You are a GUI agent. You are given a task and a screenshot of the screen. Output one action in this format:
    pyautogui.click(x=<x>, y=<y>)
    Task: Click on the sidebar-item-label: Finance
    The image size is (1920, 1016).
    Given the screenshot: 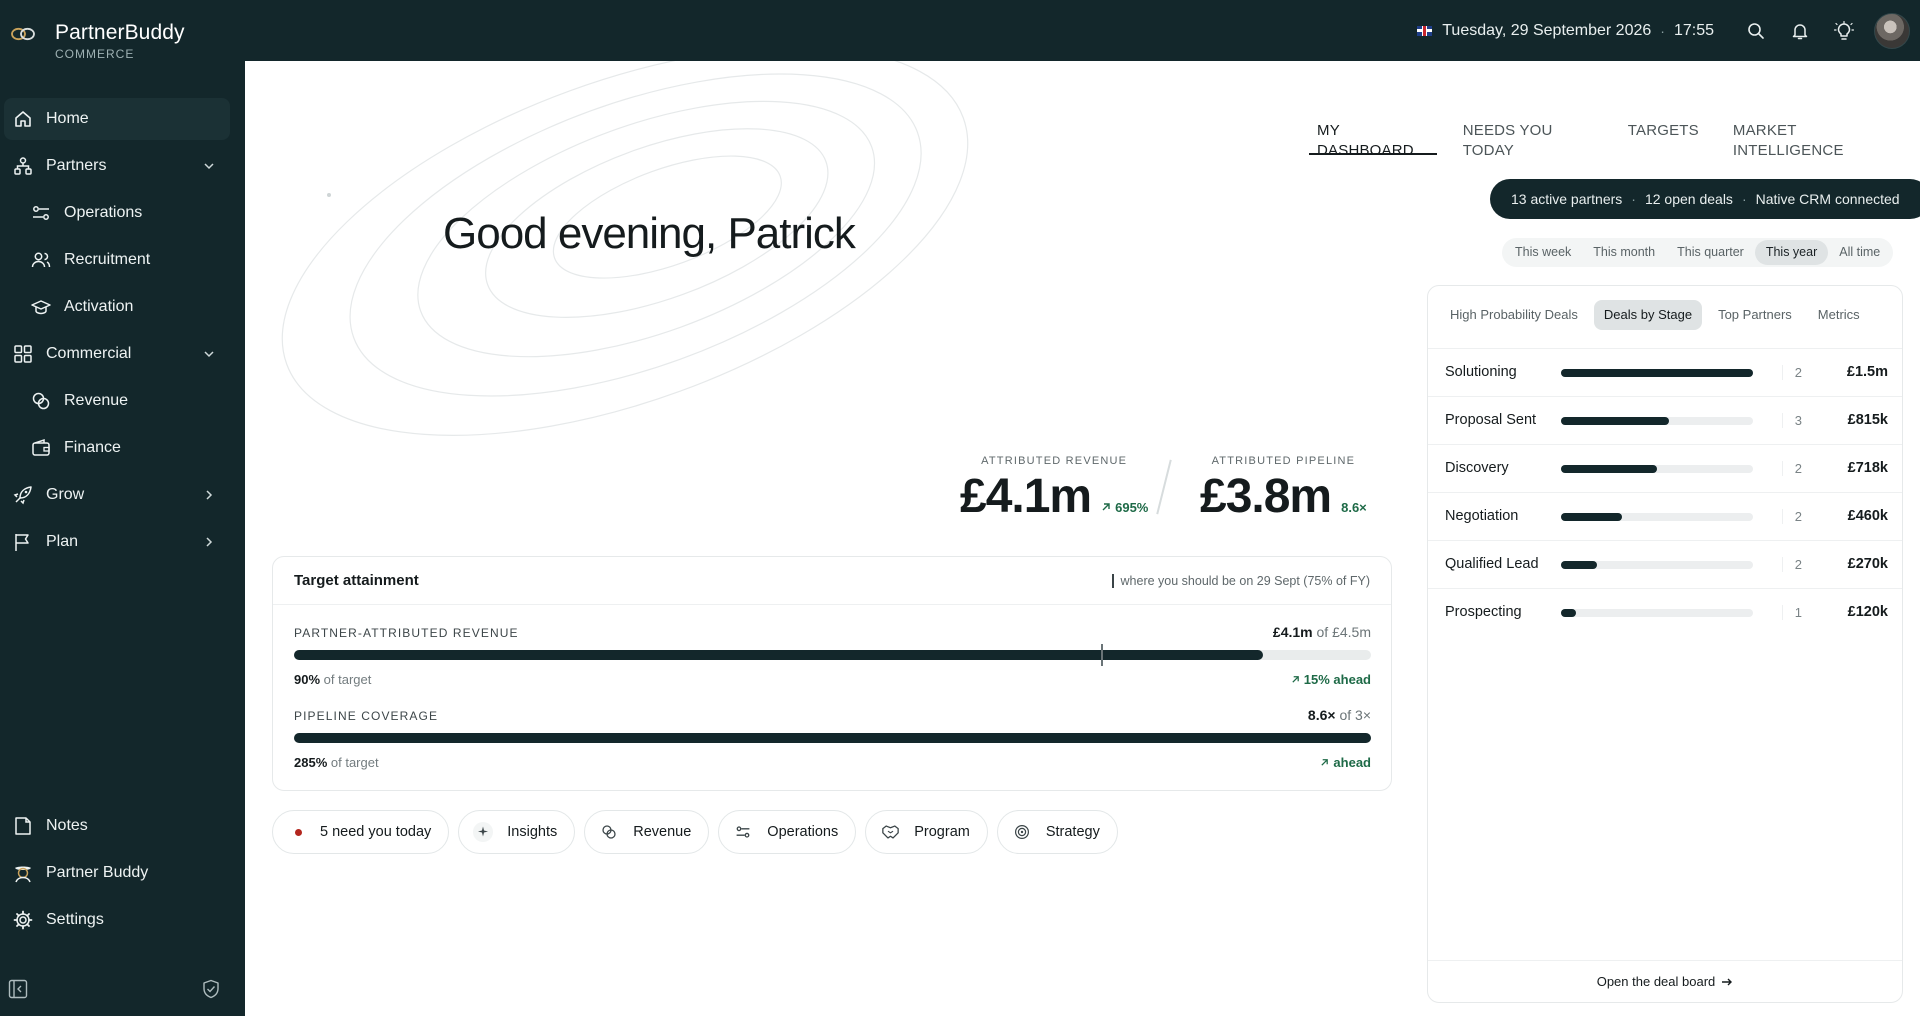 What is the action you would take?
    pyautogui.click(x=92, y=447)
    